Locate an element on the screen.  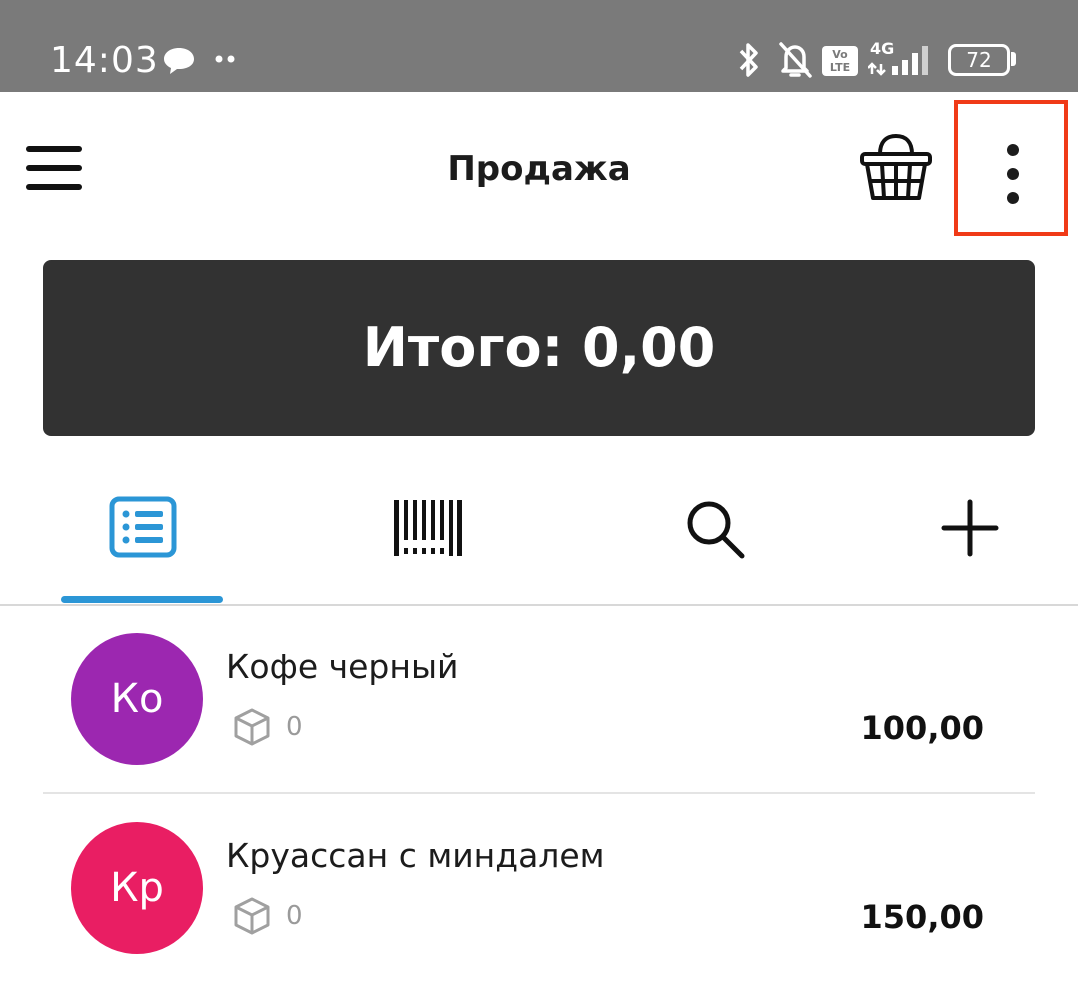
barcode-icon is located at coordinates (428, 528).